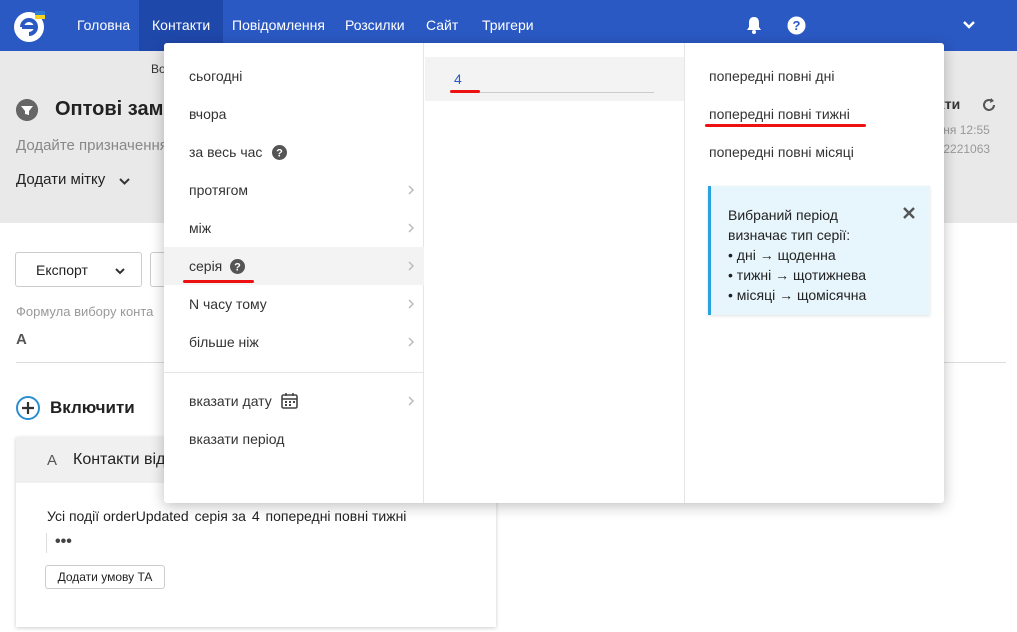 The width and height of the screenshot is (1017, 632). I want to click on period-months: попередні повні місяці, so click(781, 152).